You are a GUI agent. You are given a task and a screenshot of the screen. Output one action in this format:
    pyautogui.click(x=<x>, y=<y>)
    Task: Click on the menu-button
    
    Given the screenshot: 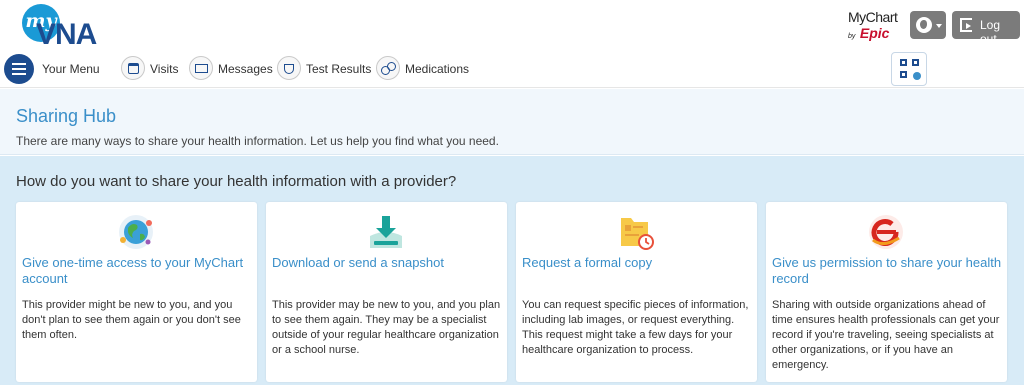 What is the action you would take?
    pyautogui.click(x=19, y=69)
    